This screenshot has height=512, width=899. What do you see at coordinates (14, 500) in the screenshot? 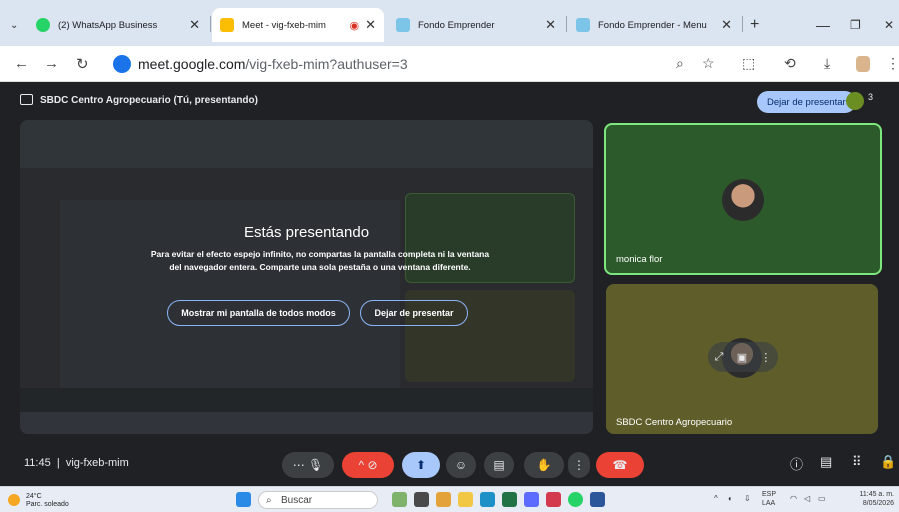
I see `weather-icon` at bounding box center [14, 500].